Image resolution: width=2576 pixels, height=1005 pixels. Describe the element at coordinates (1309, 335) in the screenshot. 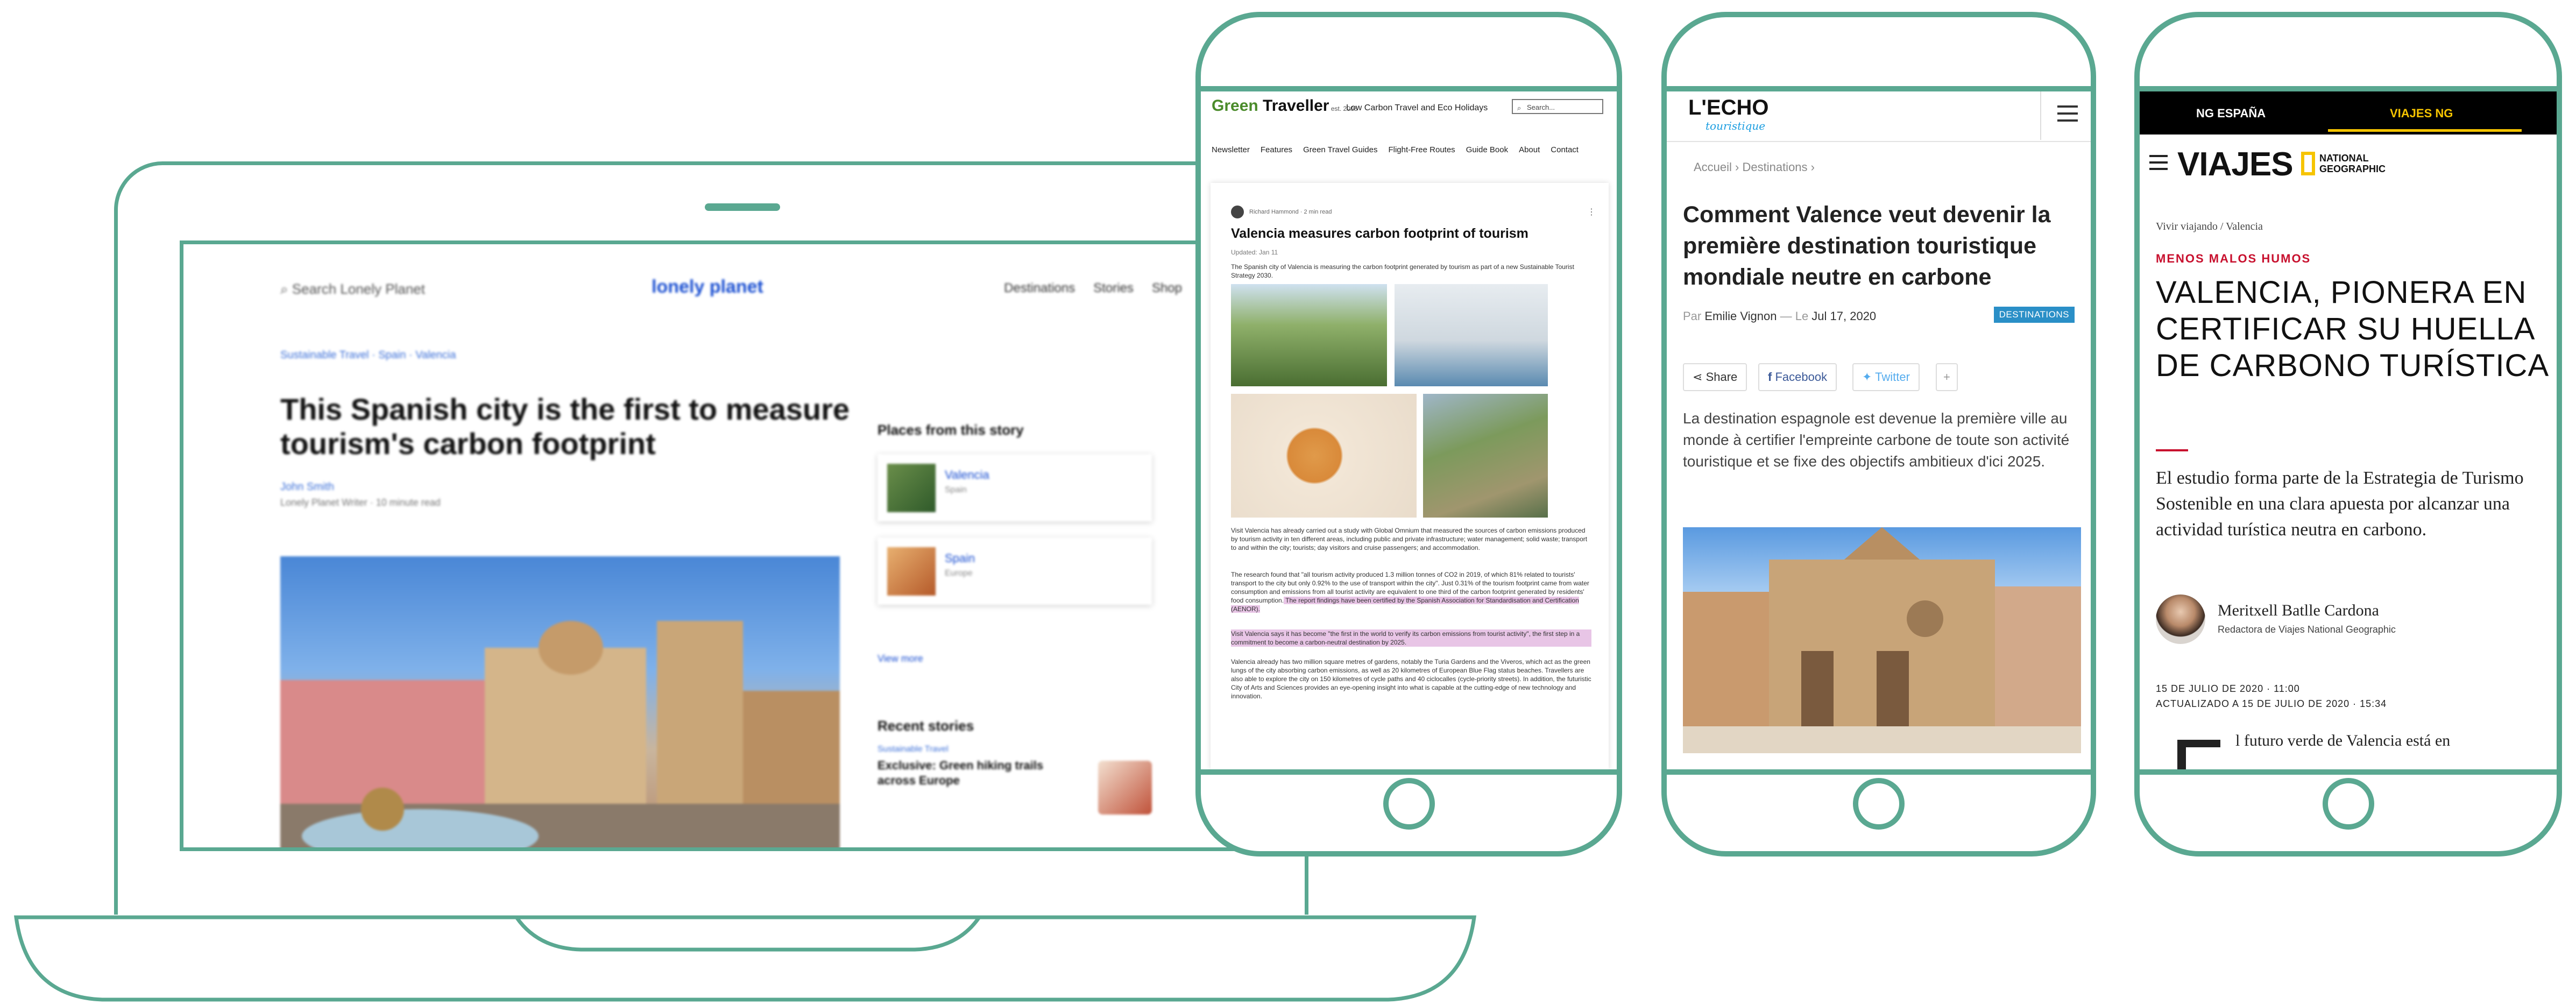

I see `gt-photo-gardens` at that location.